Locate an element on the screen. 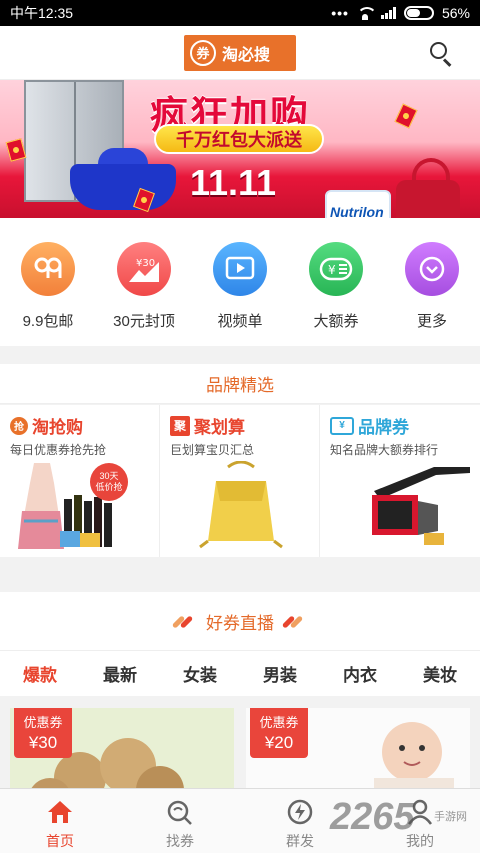  brand-section-title: 品牌精选 is located at coordinates (240, 385).